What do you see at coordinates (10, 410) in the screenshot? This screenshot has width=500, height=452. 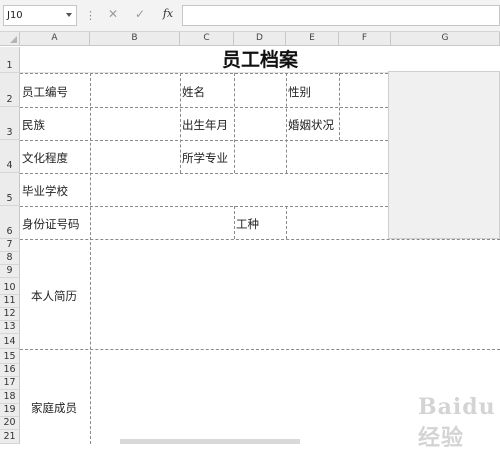 I see `row-header-19: 19` at bounding box center [10, 410].